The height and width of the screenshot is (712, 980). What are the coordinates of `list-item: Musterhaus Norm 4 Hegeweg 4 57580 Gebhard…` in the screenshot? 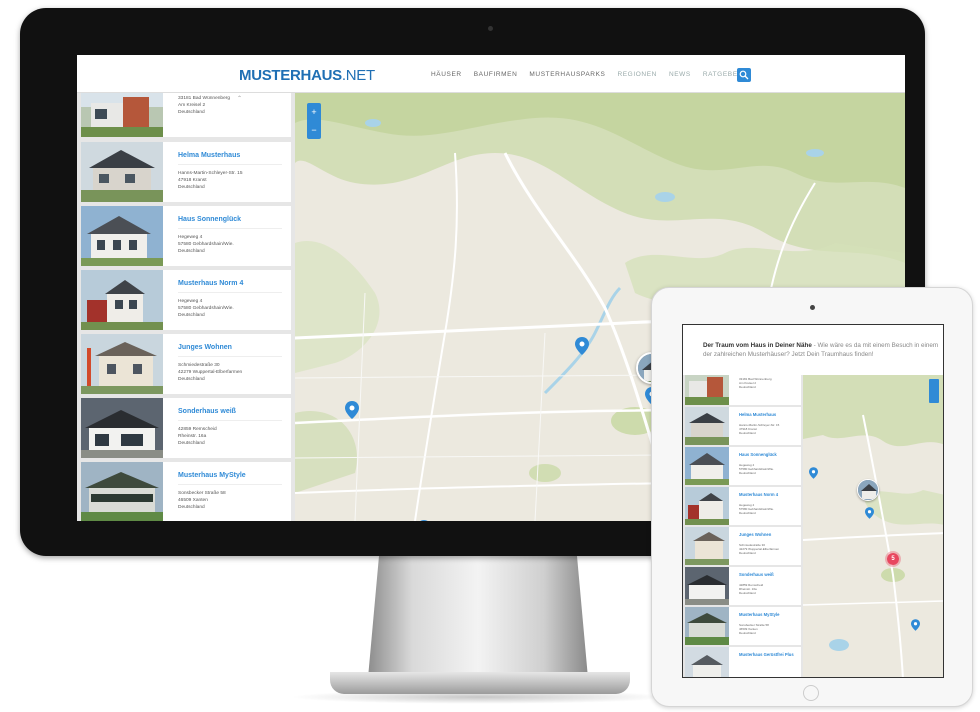 It's located at (743, 506).